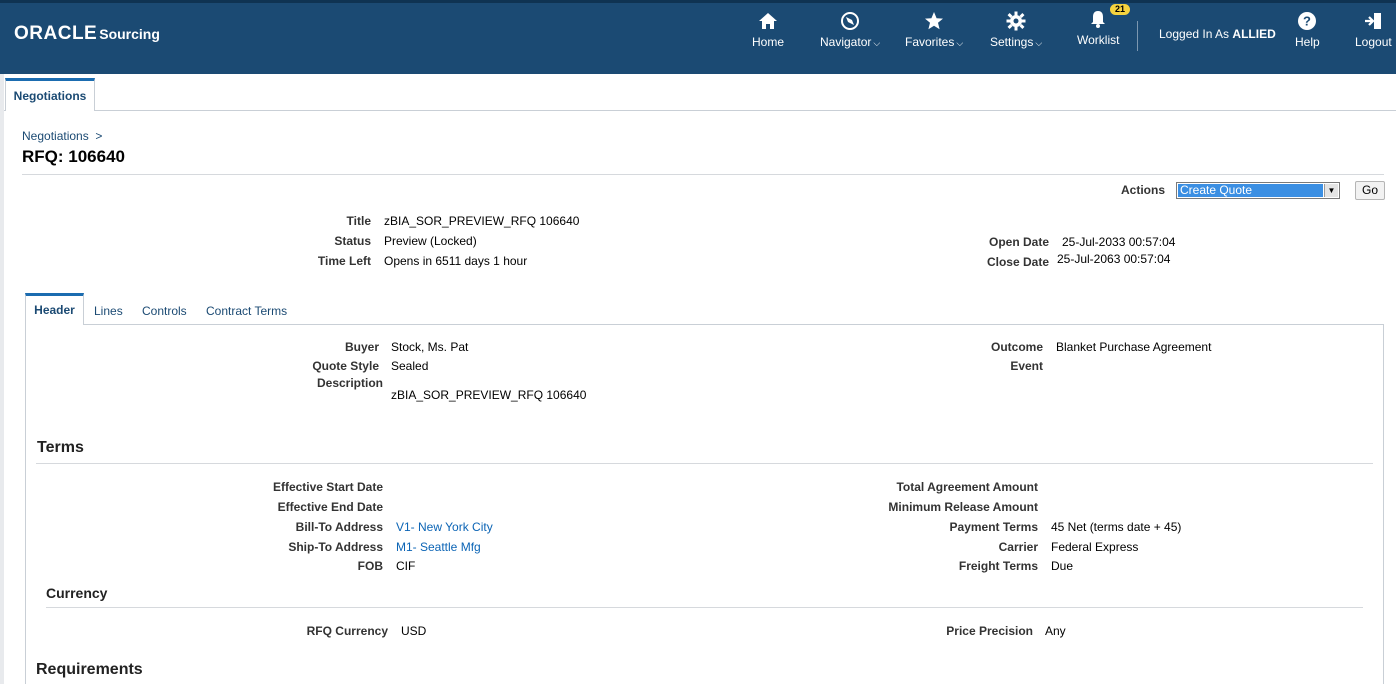 This screenshot has height=684, width=1396. I want to click on go-button: Go, so click(1370, 190).